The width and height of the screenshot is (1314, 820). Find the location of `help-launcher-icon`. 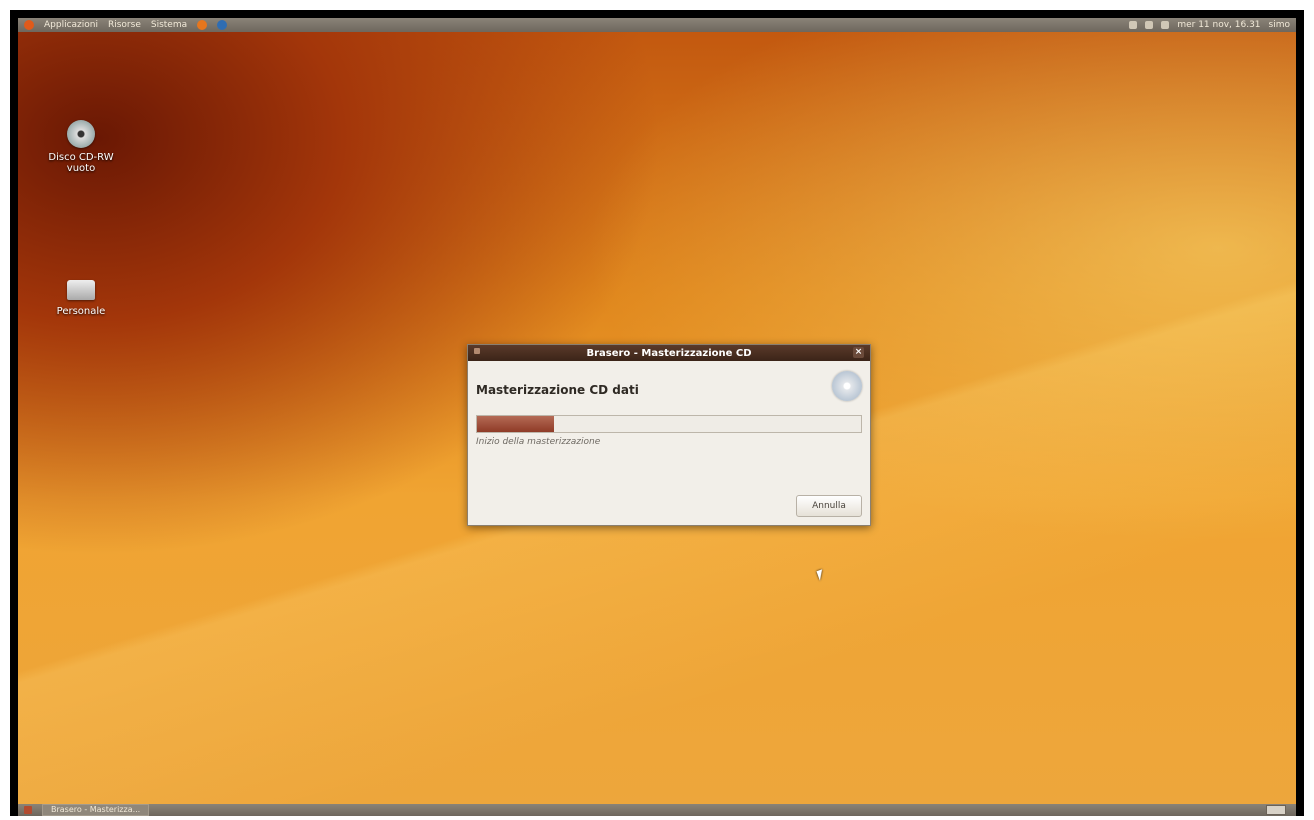

help-launcher-icon is located at coordinates (222, 25).